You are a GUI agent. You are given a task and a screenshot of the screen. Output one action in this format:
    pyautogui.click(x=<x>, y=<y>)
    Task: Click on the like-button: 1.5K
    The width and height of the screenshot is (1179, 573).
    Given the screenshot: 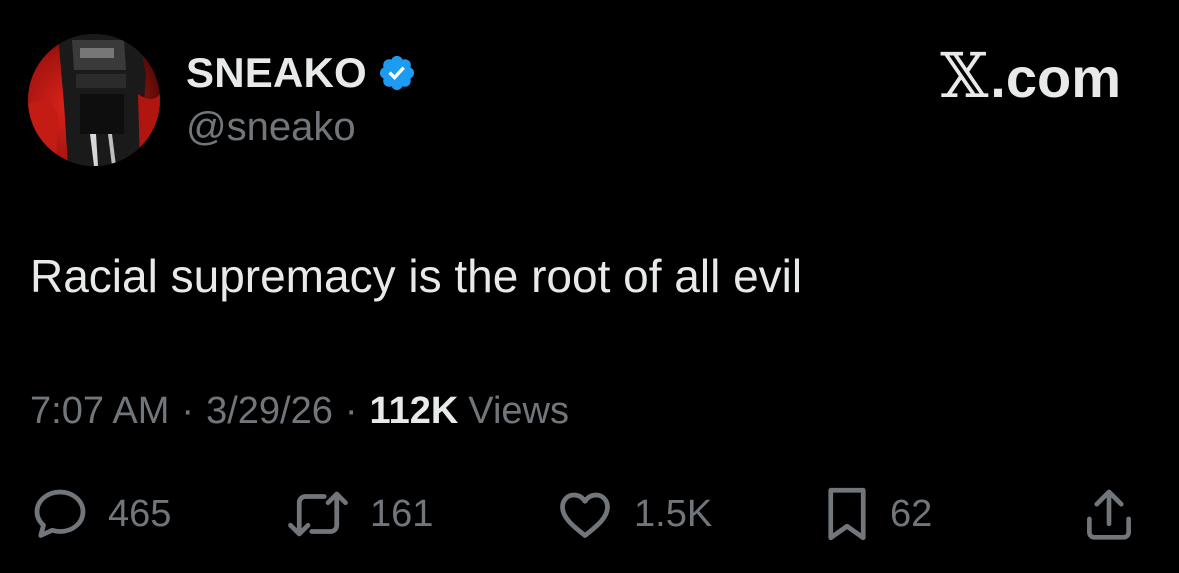 What is the action you would take?
    pyautogui.click(x=633, y=514)
    